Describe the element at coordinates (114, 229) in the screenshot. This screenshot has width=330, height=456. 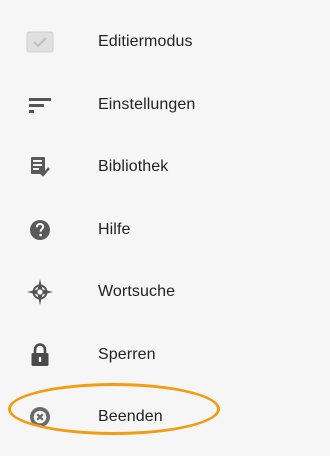
I see `menu-item-label: Hilfe` at that location.